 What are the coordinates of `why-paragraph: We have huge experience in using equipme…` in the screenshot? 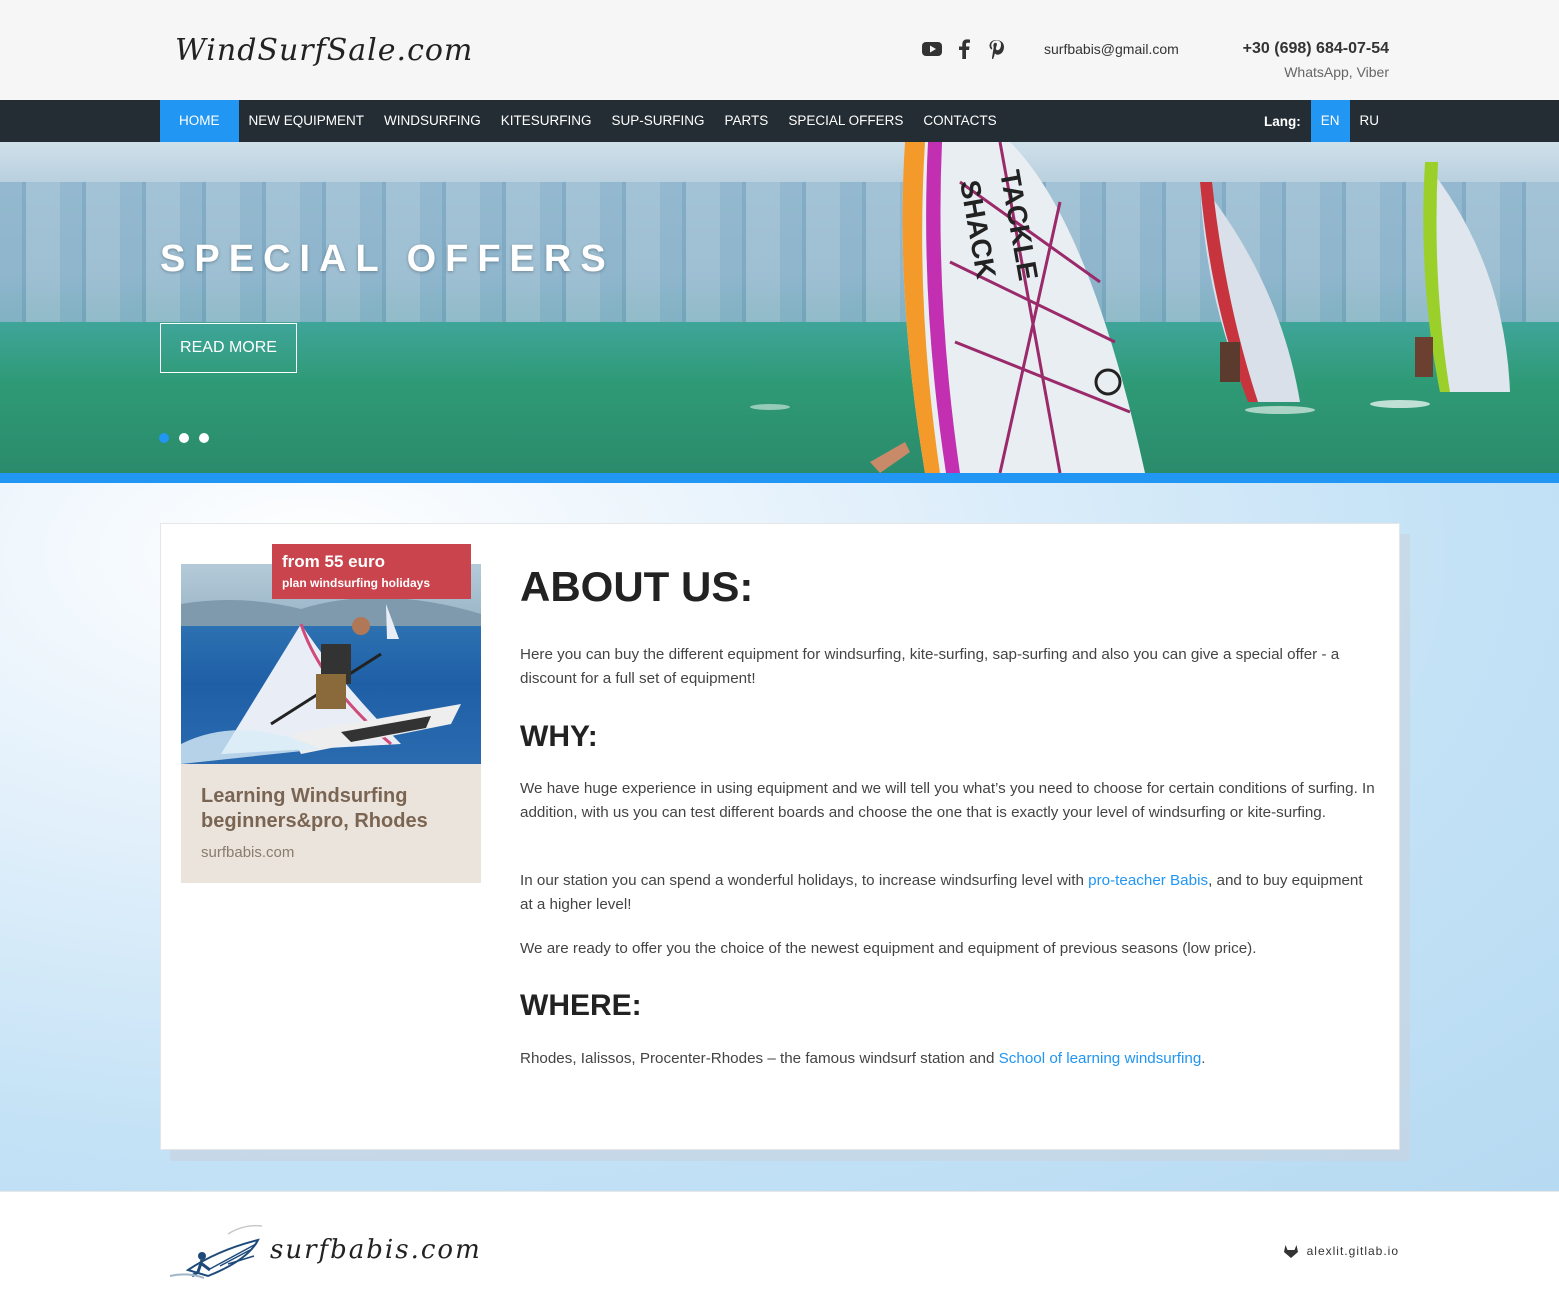 It's located at (947, 800).